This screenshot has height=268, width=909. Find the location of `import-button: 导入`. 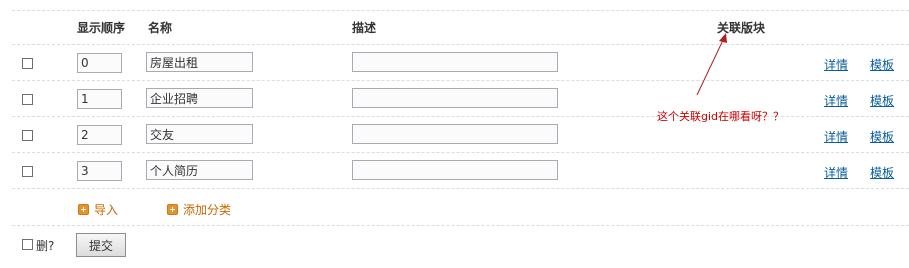

import-button: 导入 is located at coordinates (98, 209).